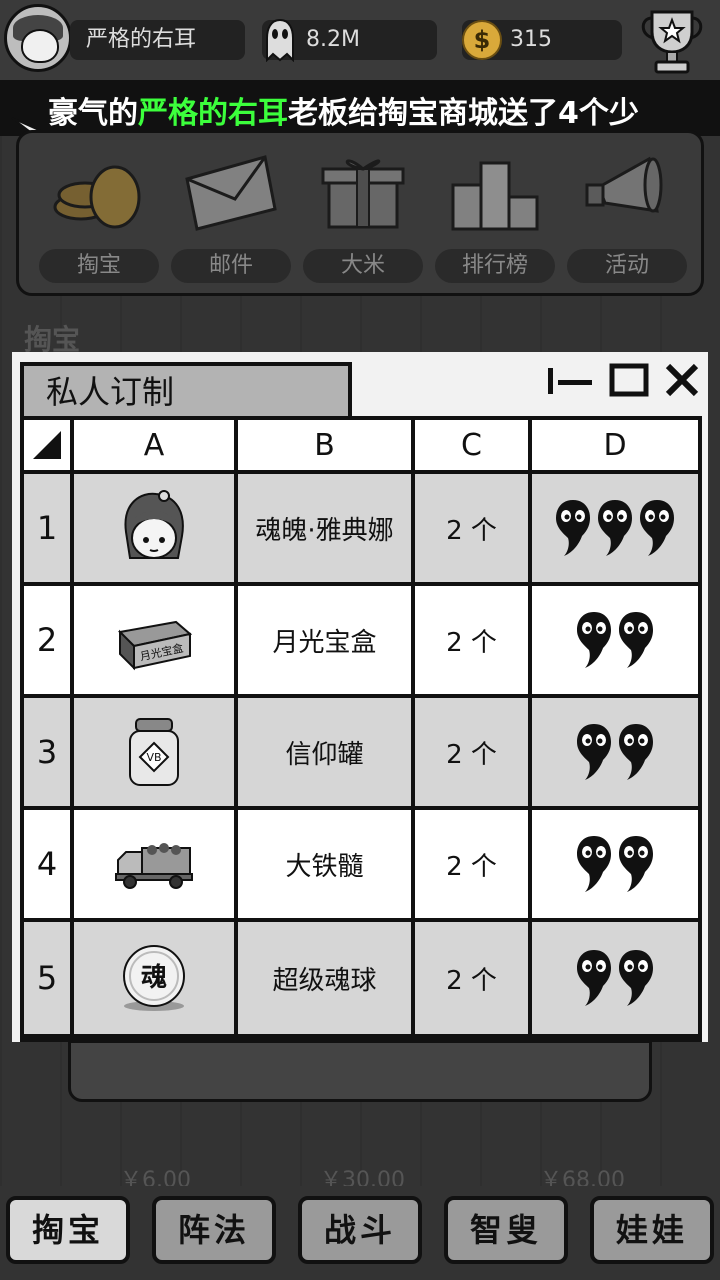 The height and width of the screenshot is (1280, 720). I want to click on nav-formation-button: 阵法, so click(214, 1230).